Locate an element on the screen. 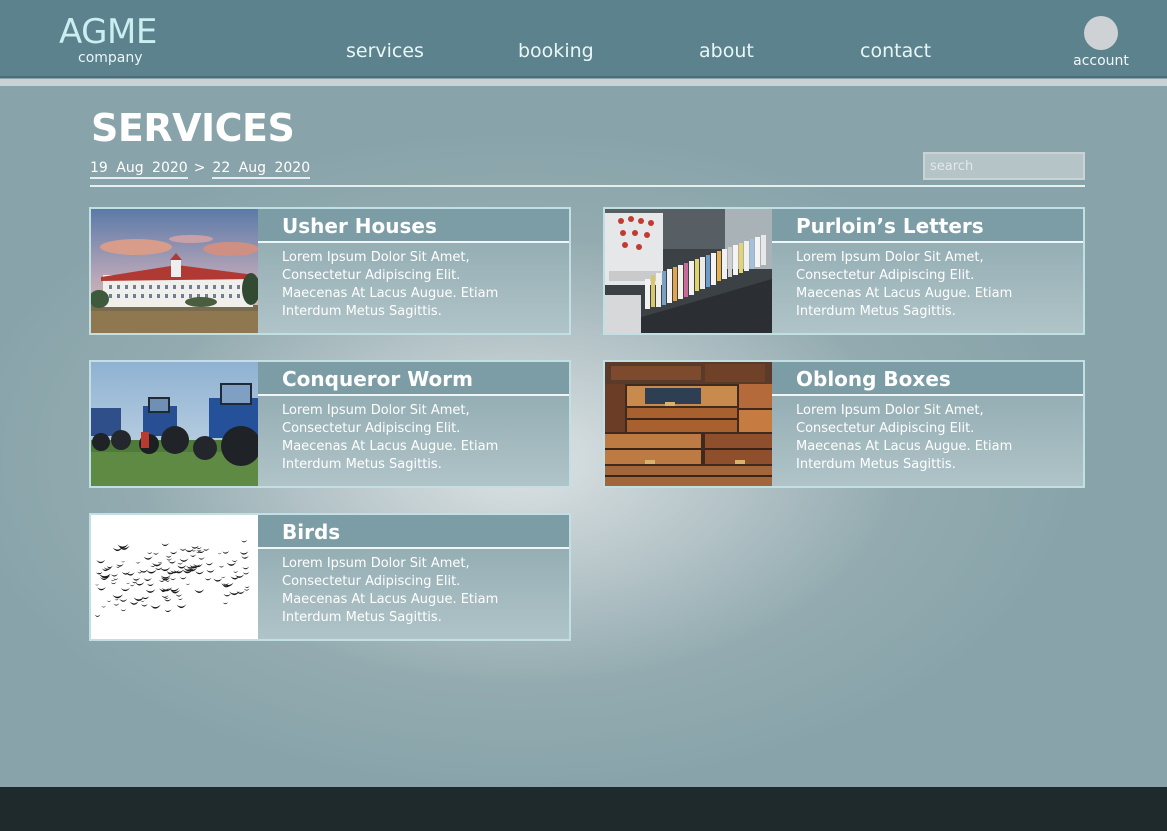 This screenshot has height=831, width=1167. account-button: account is located at coordinates (1101, 44).